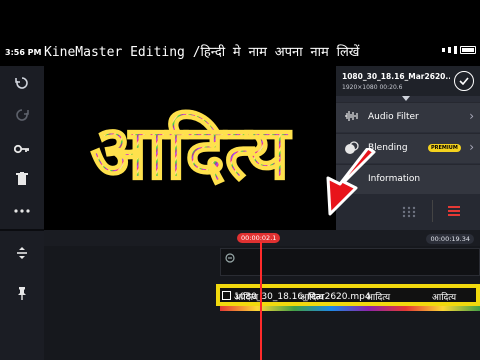 The height and width of the screenshot is (360, 480). What do you see at coordinates (22, 230) in the screenshot?
I see `toolbar-divider` at bounding box center [22, 230].